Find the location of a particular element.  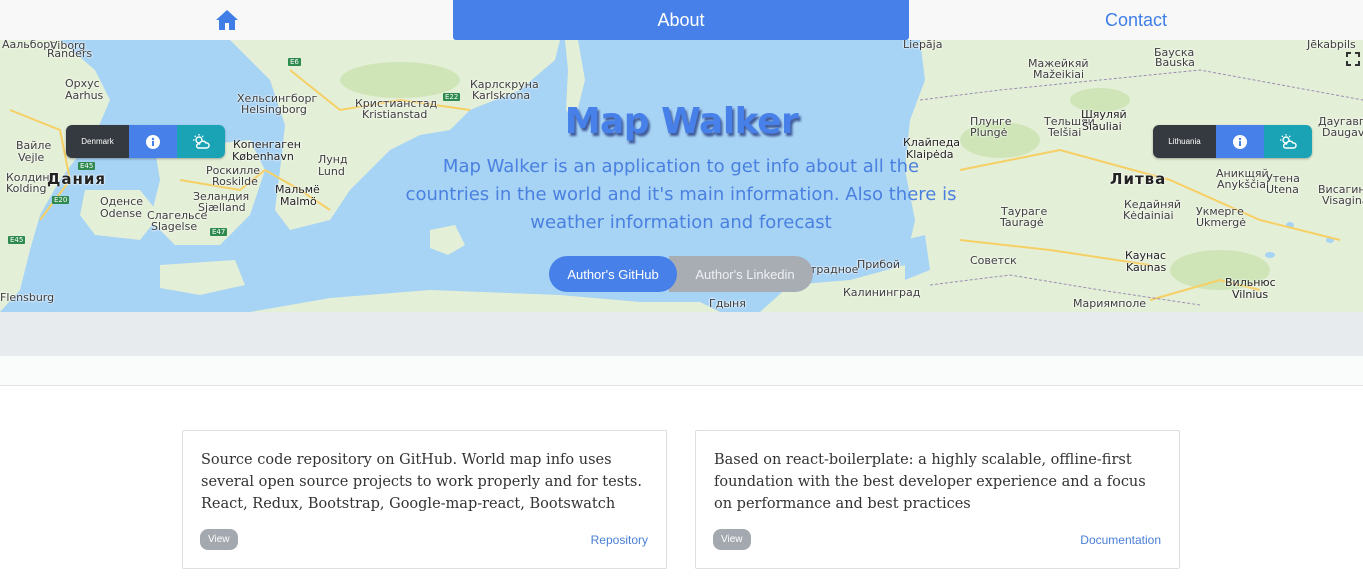

author-linkedin-button: Author's Linkedin is located at coordinates (741, 274).